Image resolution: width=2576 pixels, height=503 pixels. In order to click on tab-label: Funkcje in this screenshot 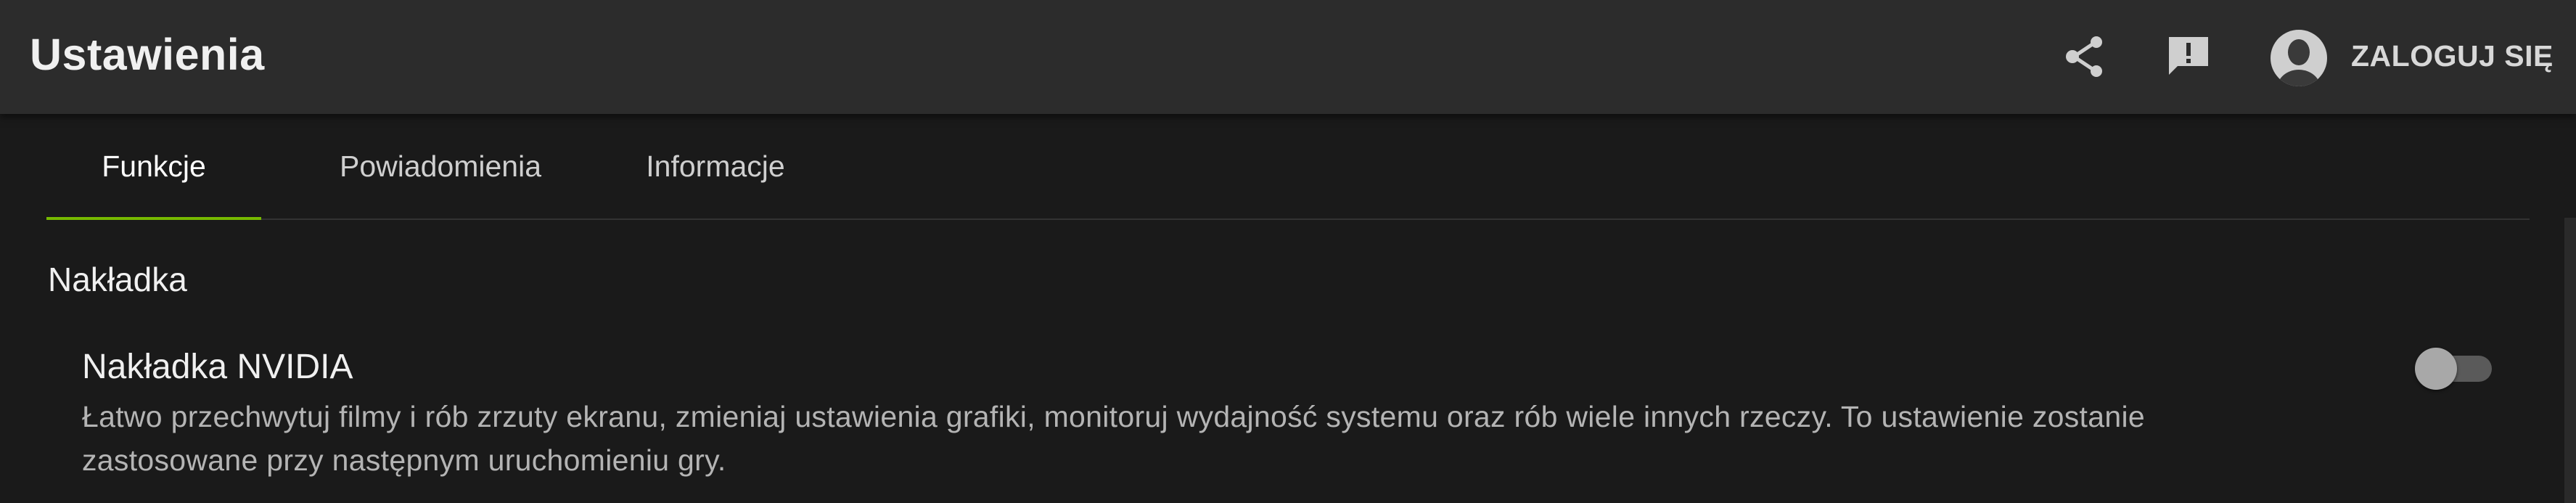, I will do `click(154, 166)`.